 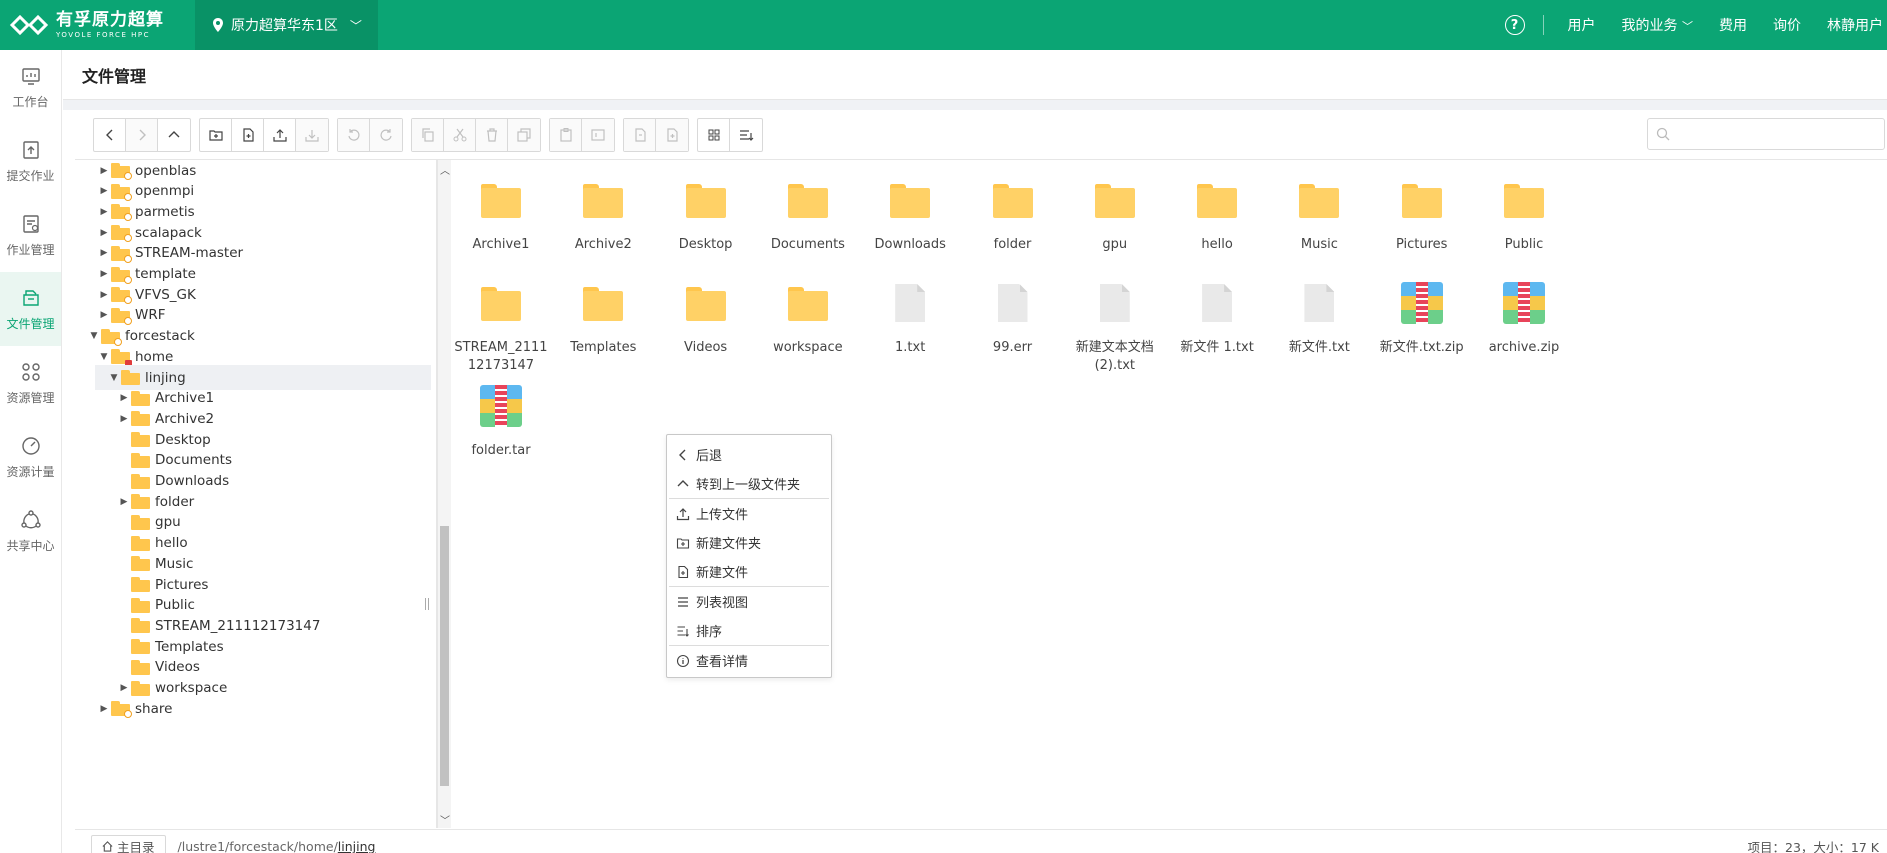 I want to click on rail-item-resource: 资源管理, so click(x=30, y=383).